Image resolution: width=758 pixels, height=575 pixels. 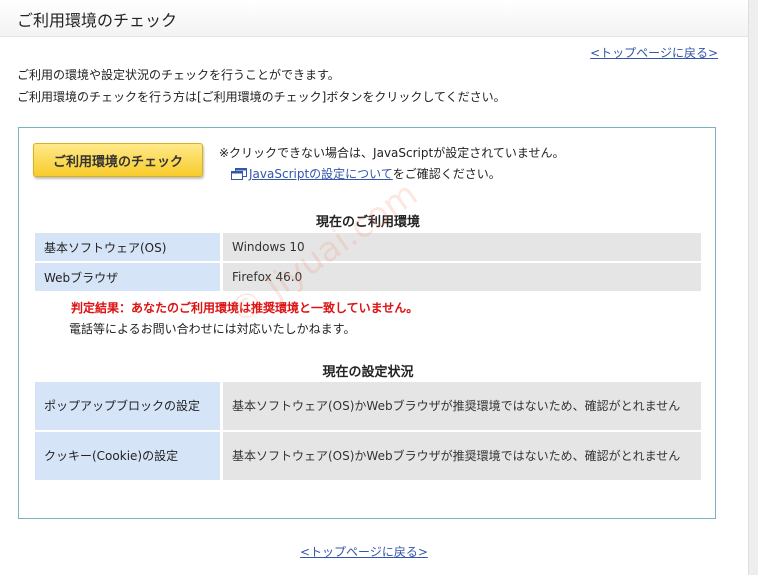 I want to click on settings-section-title: 現在の設定状況, so click(x=368, y=372).